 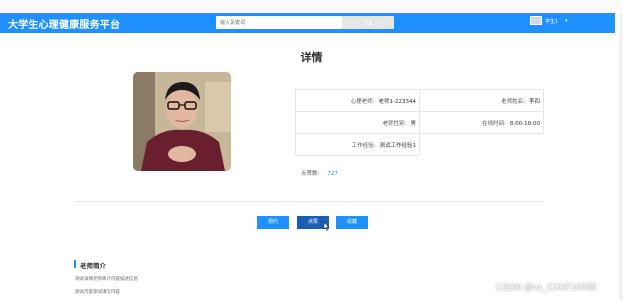 I want to click on table-cell: 在线时间: 8:00-18:00, so click(x=481, y=122).